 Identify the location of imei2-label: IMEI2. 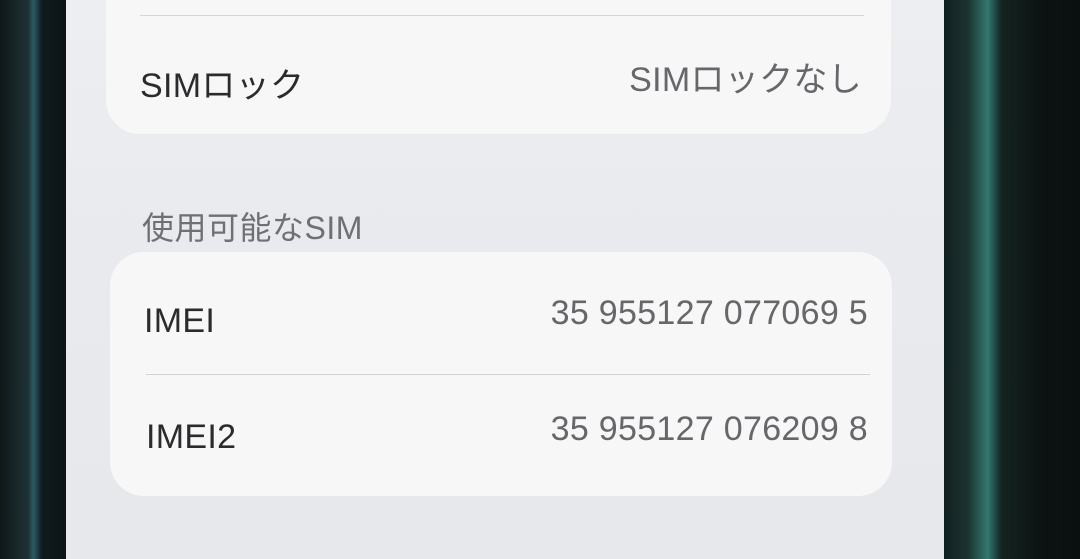
(191, 437).